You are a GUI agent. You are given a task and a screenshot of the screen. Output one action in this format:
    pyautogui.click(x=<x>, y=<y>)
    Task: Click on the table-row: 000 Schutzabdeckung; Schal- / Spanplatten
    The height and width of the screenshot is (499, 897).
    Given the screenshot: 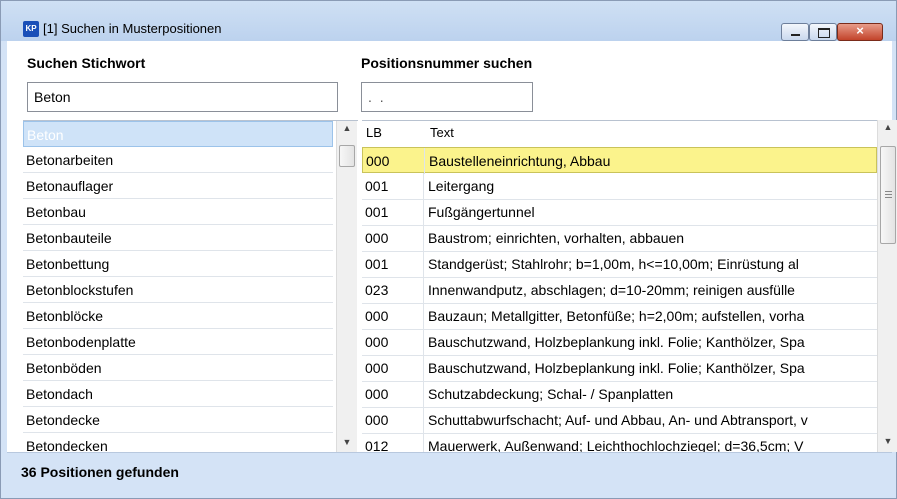 What is the action you would take?
    pyautogui.click(x=619, y=394)
    